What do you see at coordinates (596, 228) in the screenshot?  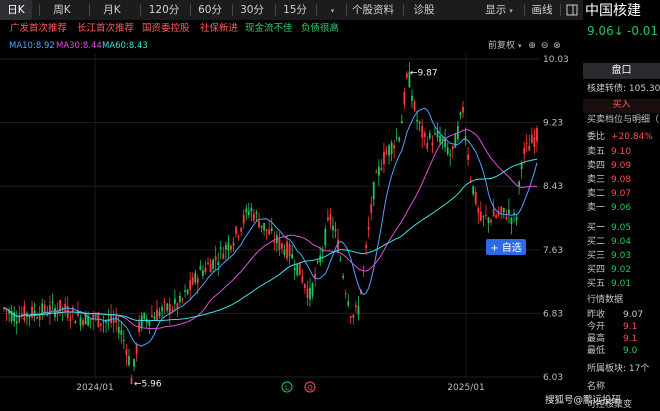 I see `bid-level-label: 买一` at bounding box center [596, 228].